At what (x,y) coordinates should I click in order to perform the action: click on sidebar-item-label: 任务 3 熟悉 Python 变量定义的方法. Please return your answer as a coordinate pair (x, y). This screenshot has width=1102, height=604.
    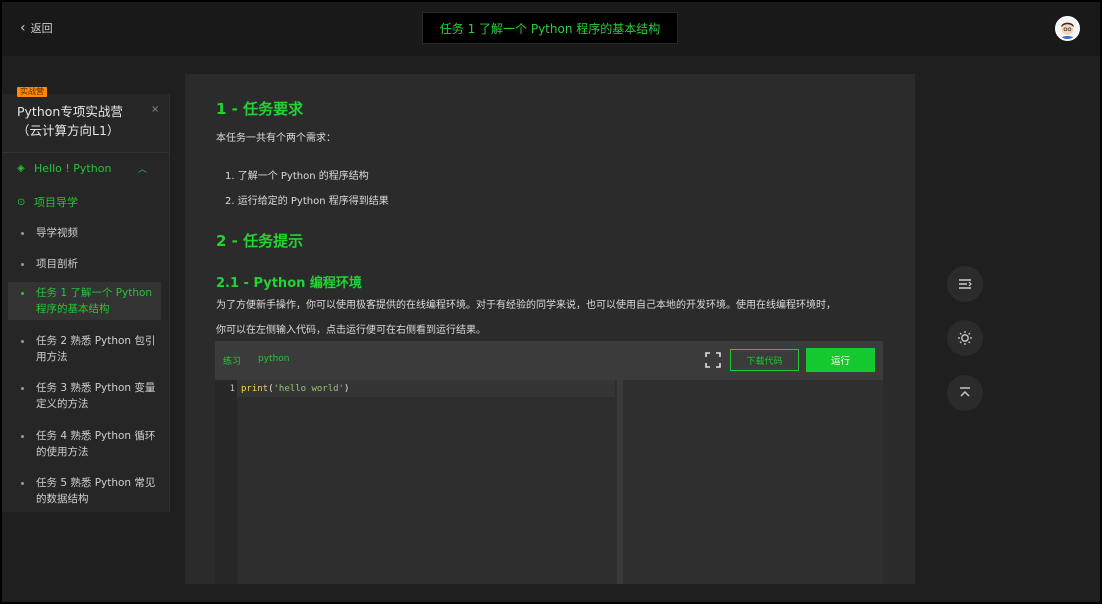
    Looking at the image, I should click on (96, 396).